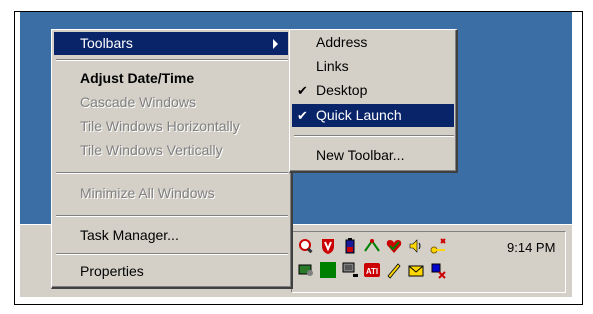 The height and width of the screenshot is (314, 593). I want to click on battery-icon, so click(350, 246).